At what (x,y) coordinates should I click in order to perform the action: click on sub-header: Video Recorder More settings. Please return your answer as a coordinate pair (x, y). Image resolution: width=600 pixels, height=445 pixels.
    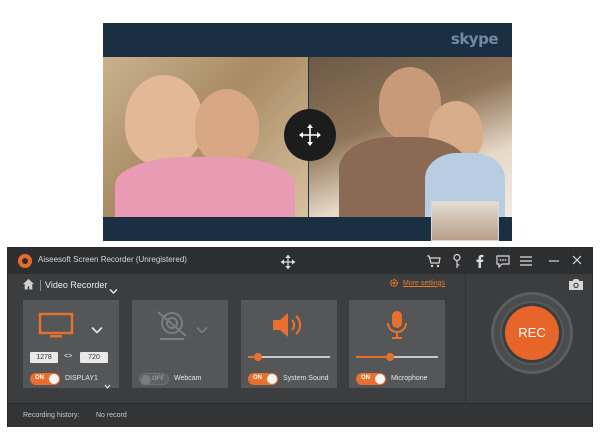
    Looking at the image, I should click on (236, 285).